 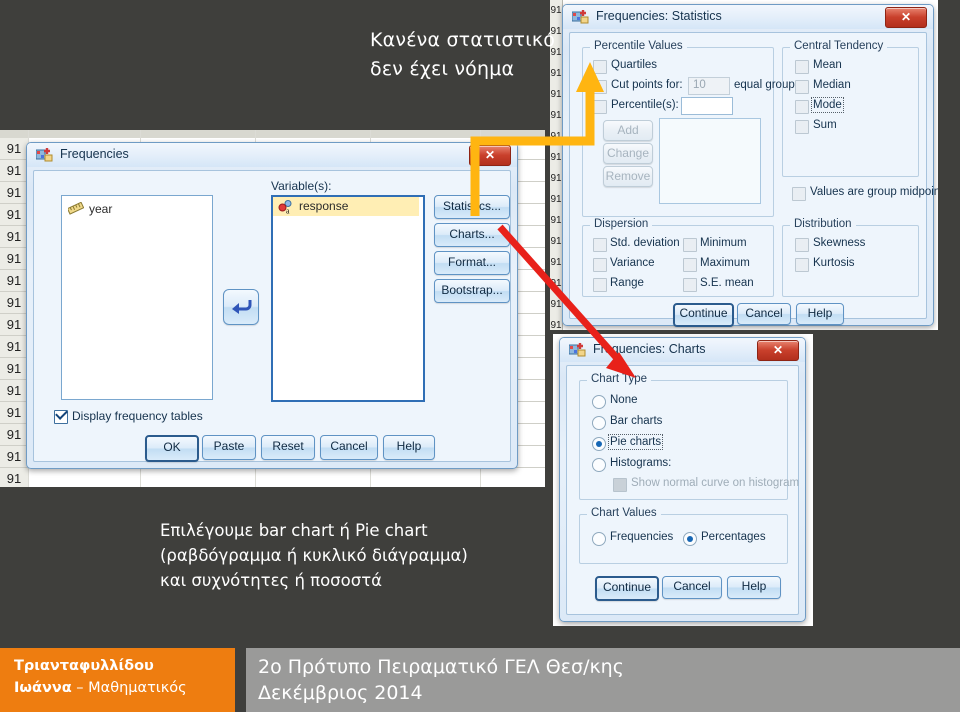 I want to click on percentiles-input, so click(x=707, y=106).